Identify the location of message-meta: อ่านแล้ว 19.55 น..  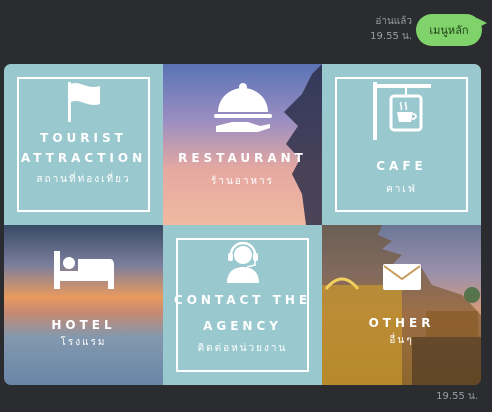
(391, 29).